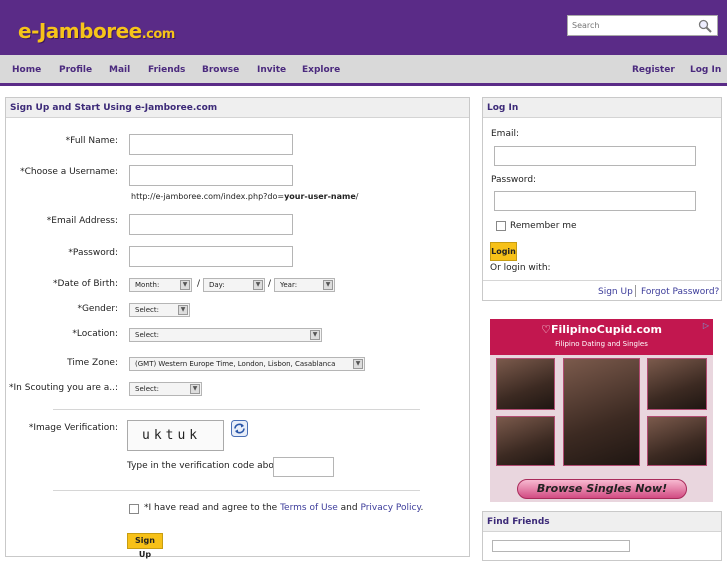 The image size is (727, 562). I want to click on remember-me-label: Remember me, so click(543, 226).